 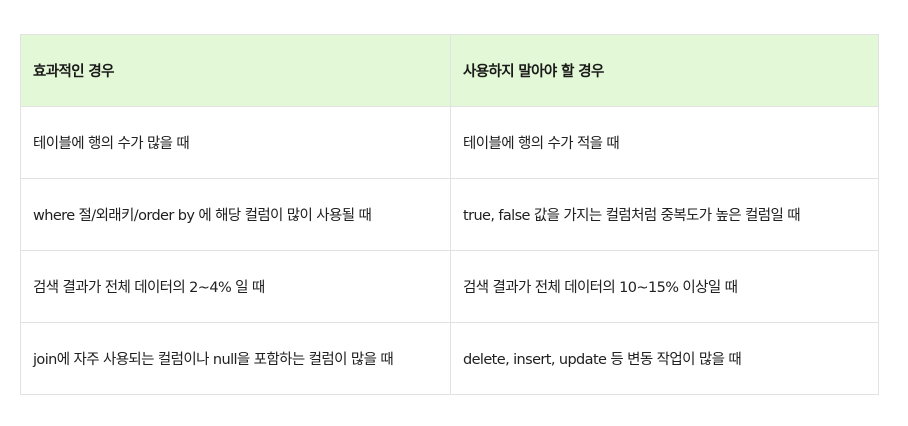 I want to click on avoid-case-cell: 검색 결과가 전체 데이터의 10~15% 이상일 때, so click(x=664, y=286).